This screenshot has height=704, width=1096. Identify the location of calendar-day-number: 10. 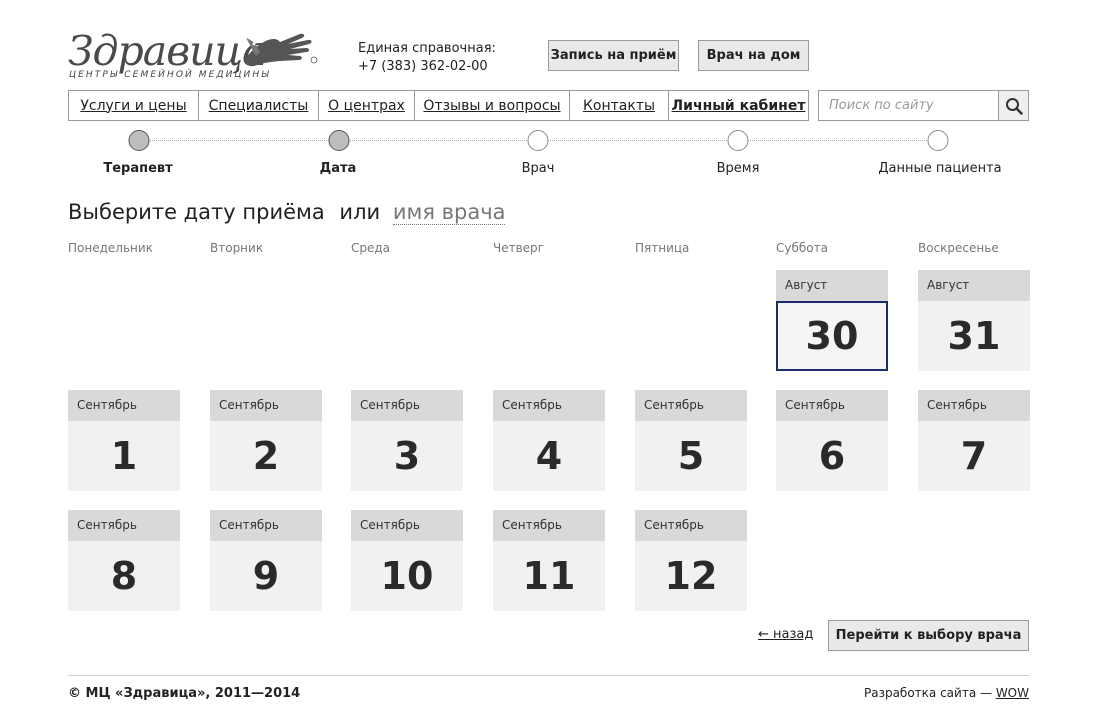
(407, 576).